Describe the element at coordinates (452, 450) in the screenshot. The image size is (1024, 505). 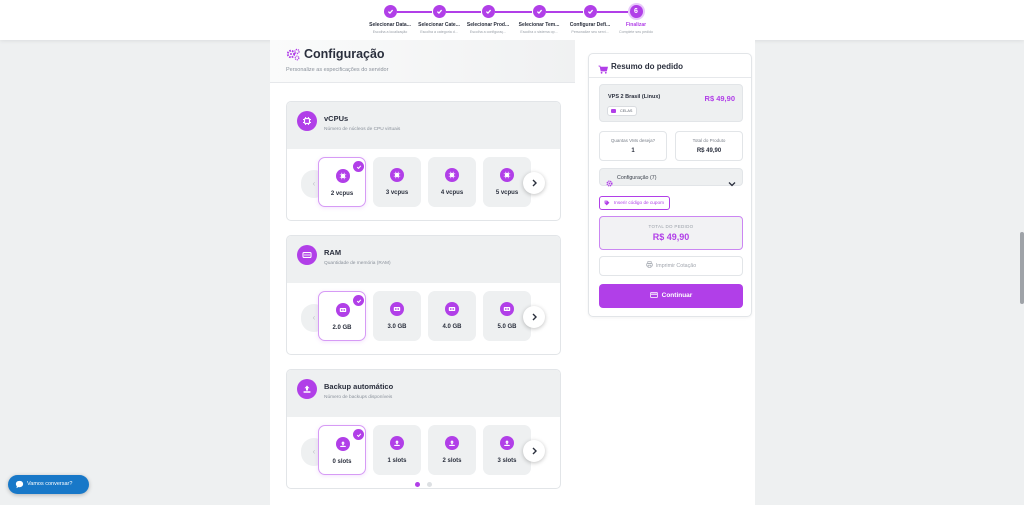
I see `option-2-slots: 2 slots` at that location.